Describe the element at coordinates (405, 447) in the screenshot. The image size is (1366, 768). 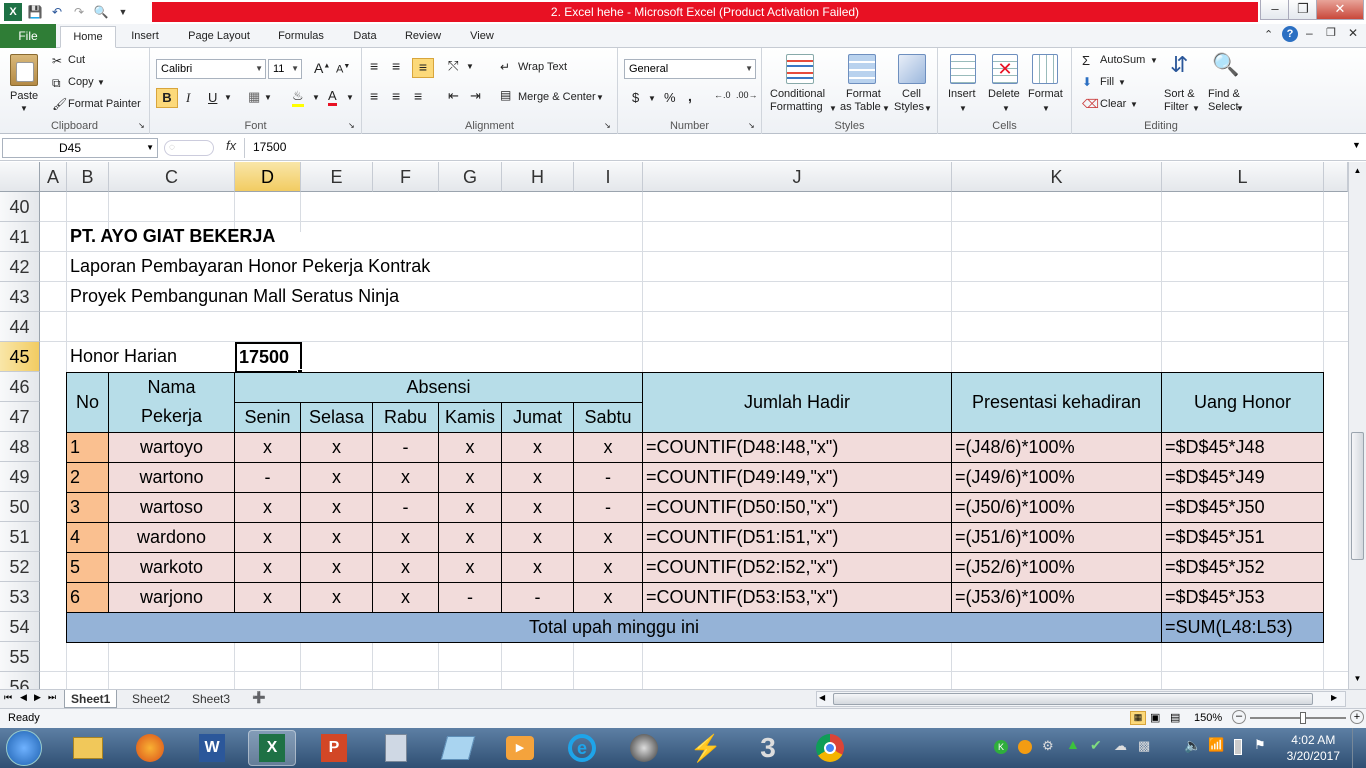
I see `cell-rabu: -` at that location.